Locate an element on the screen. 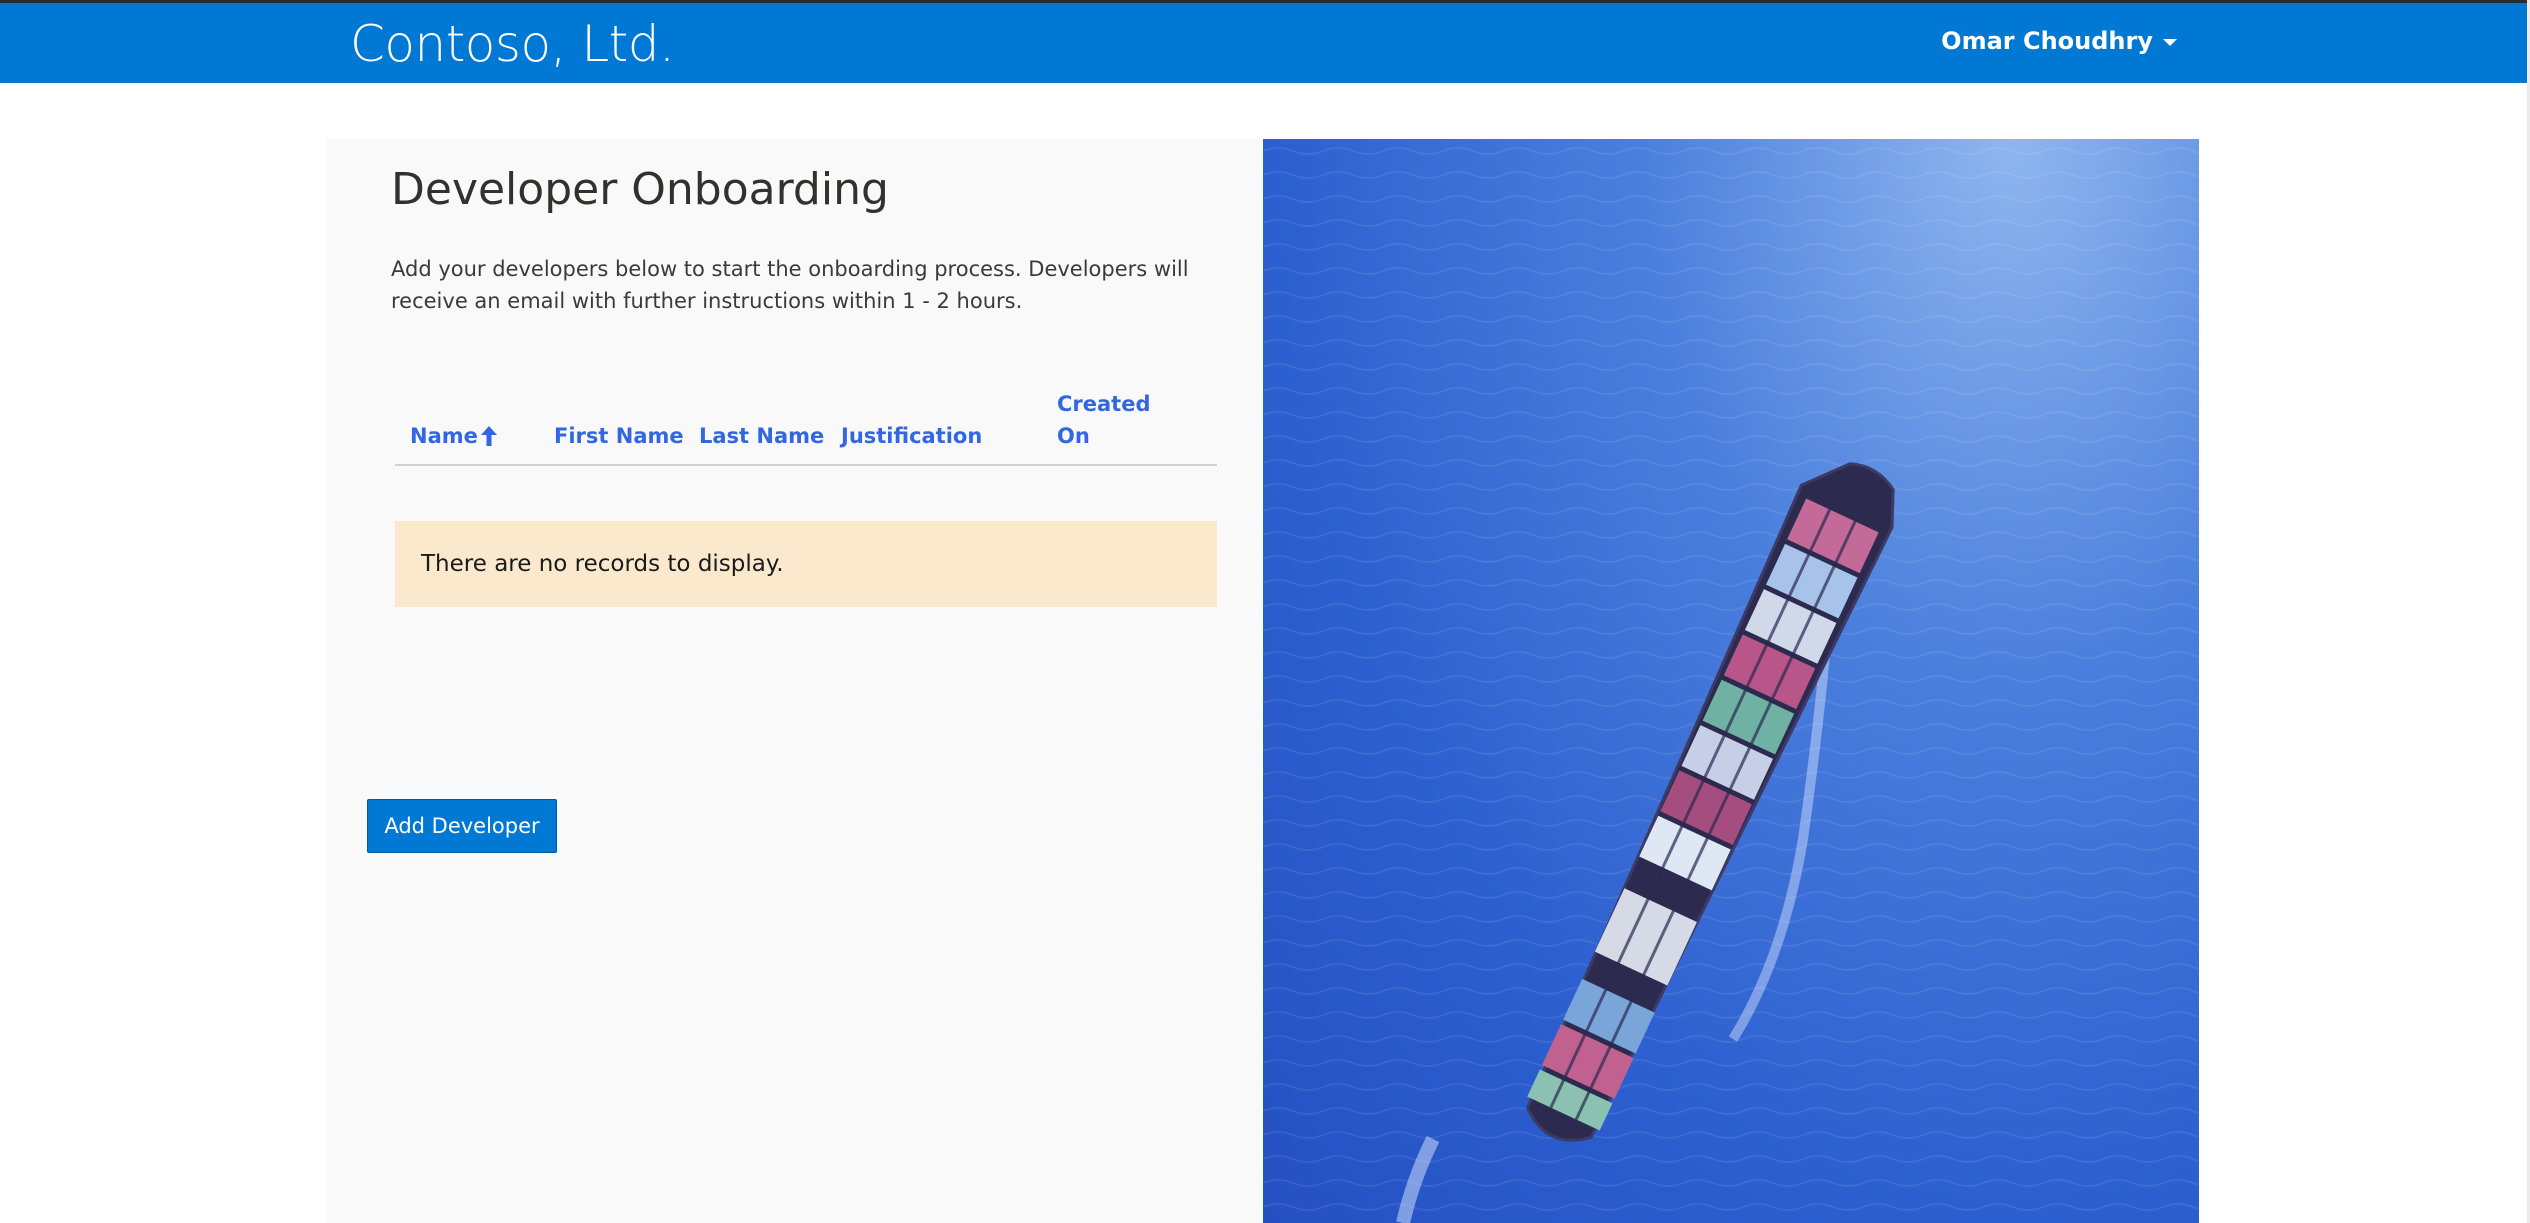 The width and height of the screenshot is (2530, 1223). user-name: Omar Choudhry is located at coordinates (2047, 41).